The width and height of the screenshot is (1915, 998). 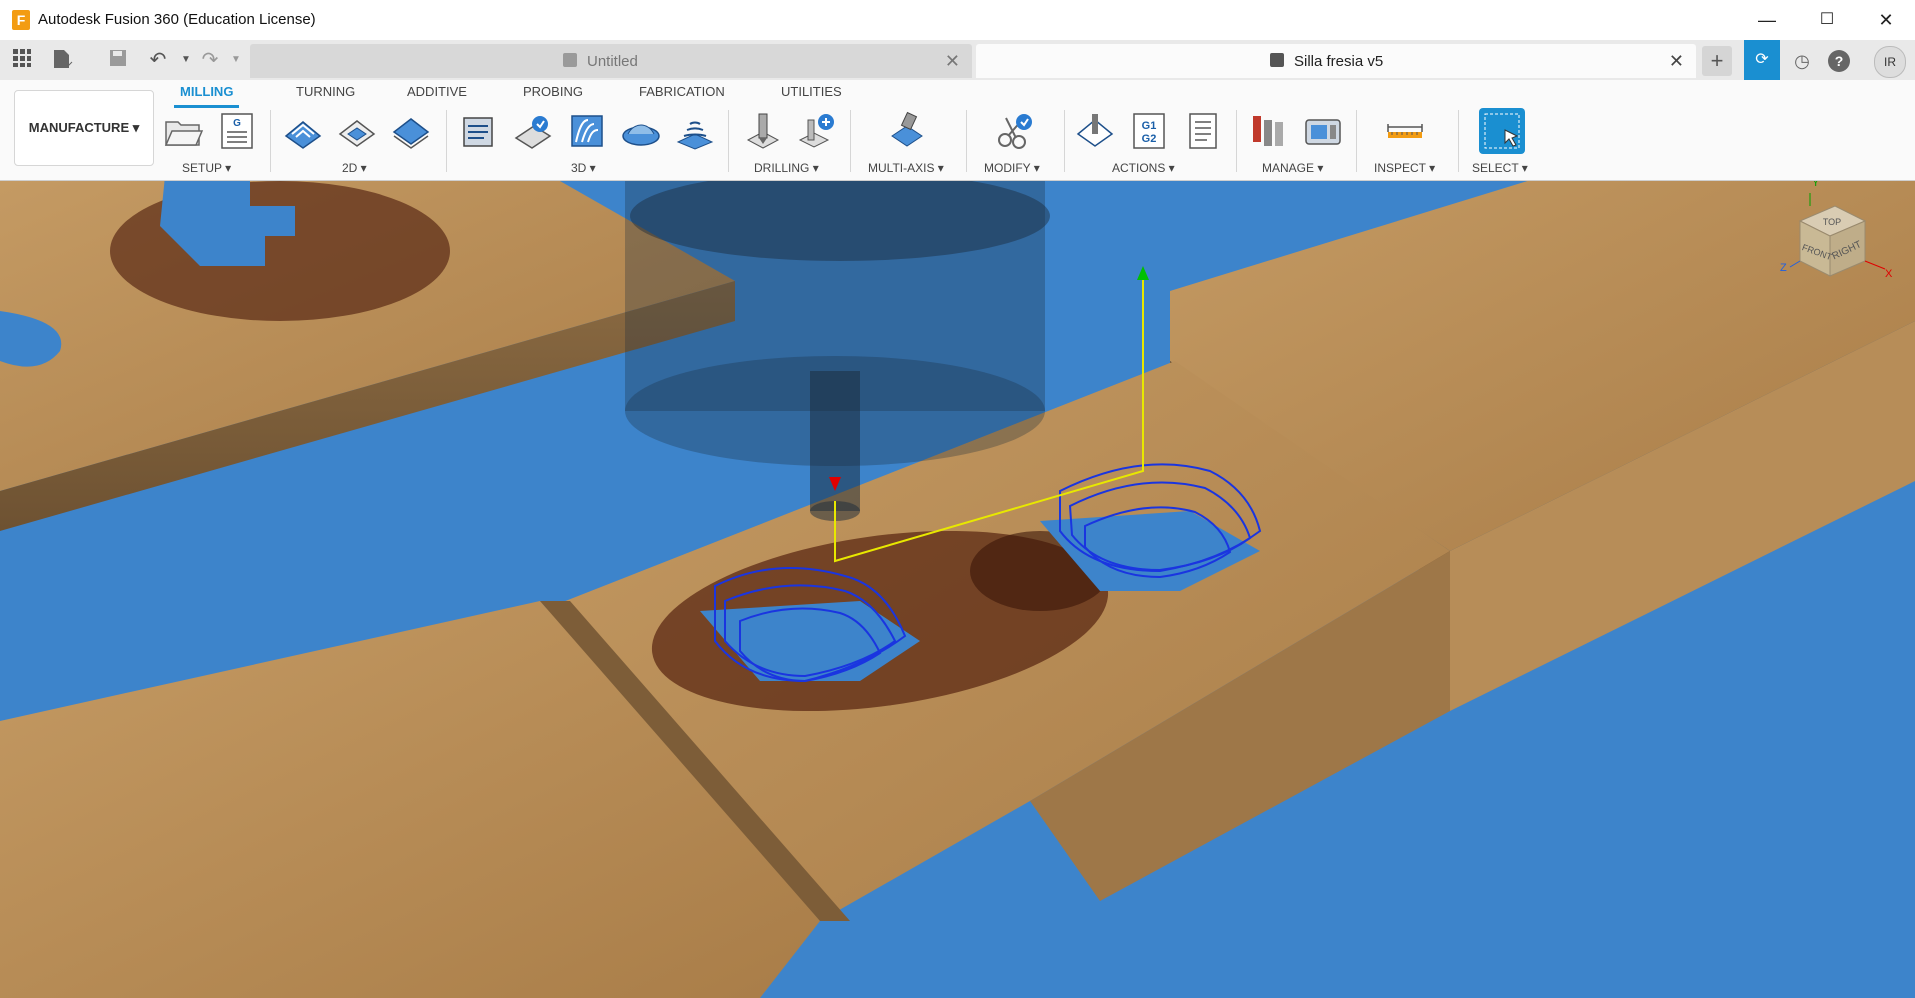 I want to click on undo-dropdown-icon: ▼, so click(x=186, y=60).